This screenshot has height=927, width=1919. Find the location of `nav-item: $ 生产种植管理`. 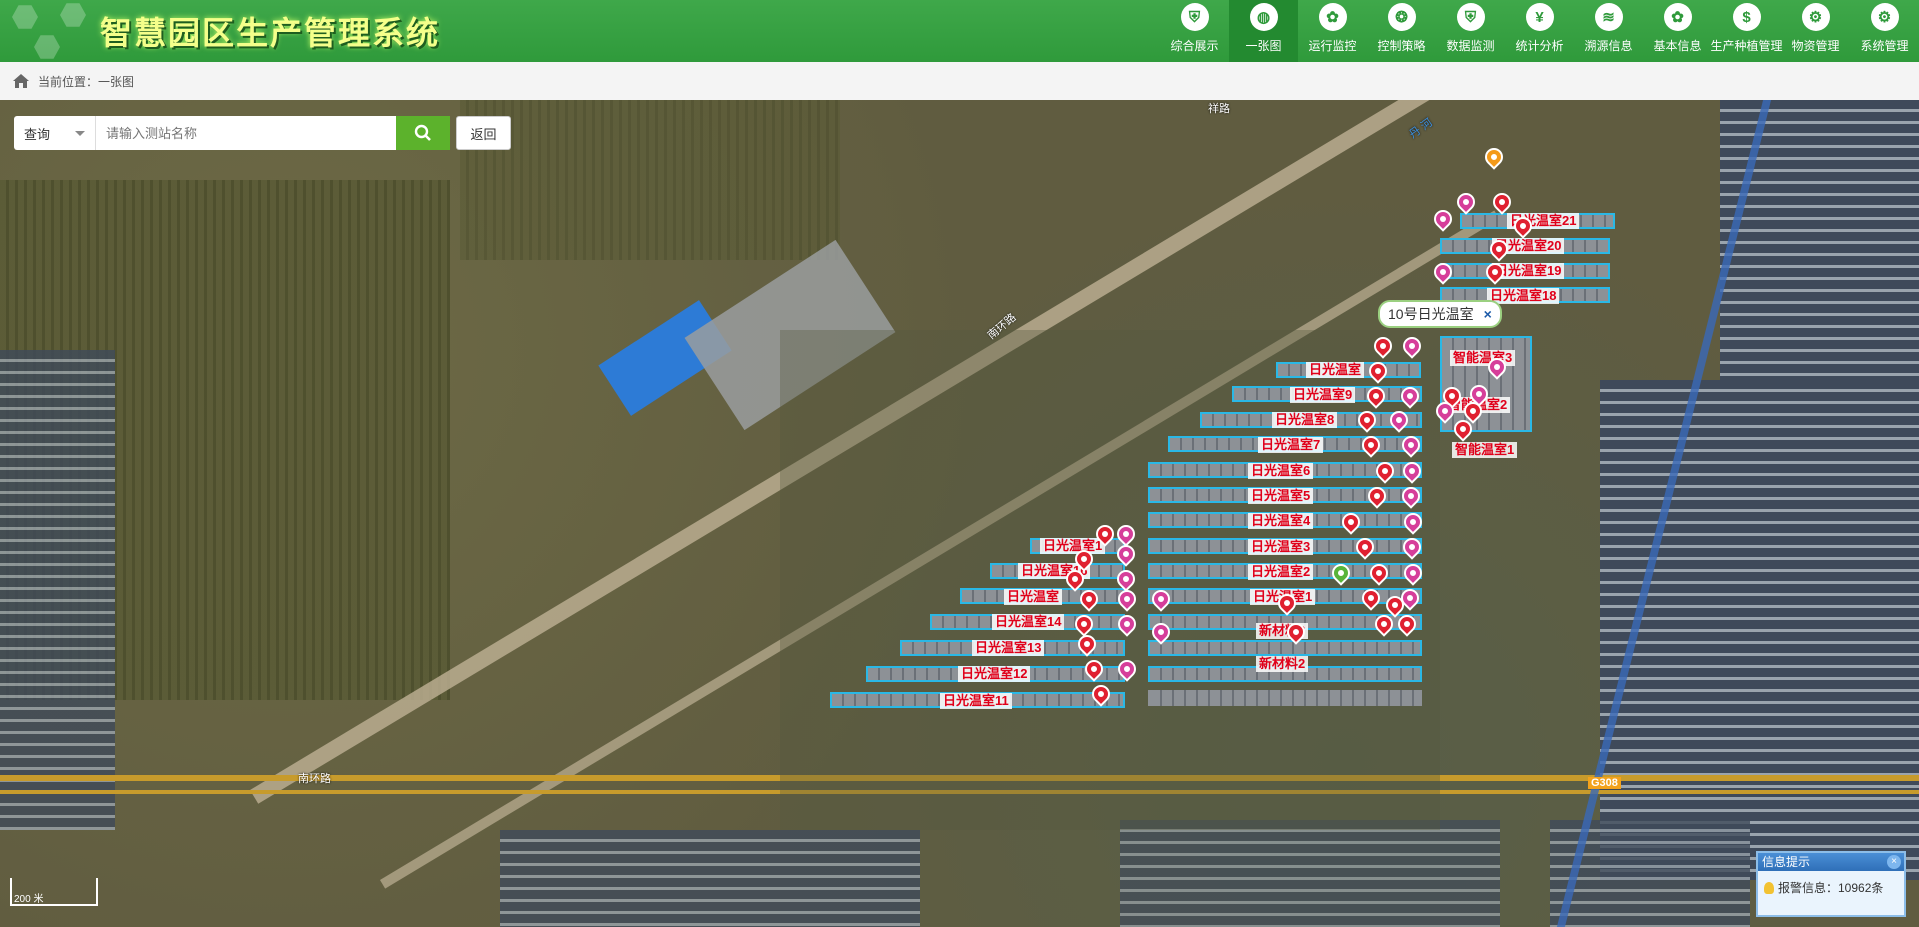

nav-item: $ 生产种植管理 is located at coordinates (1746, 31).